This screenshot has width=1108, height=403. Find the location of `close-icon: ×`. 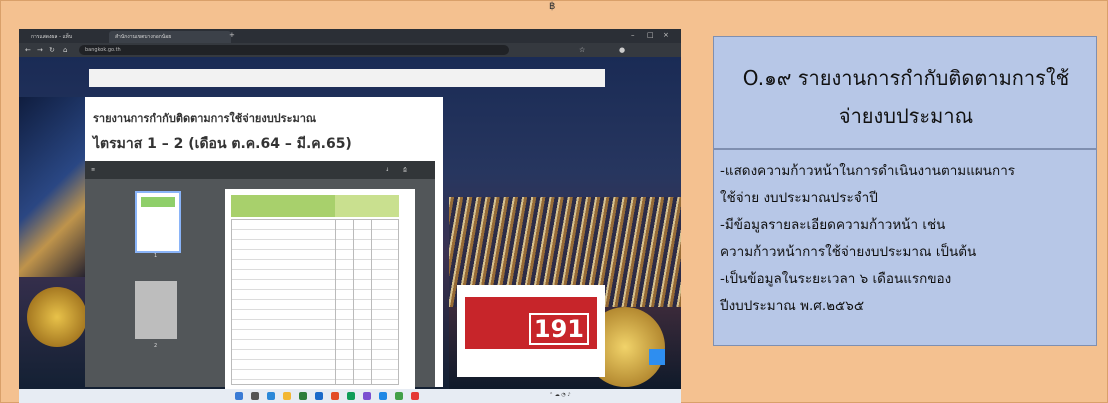

close-icon: × is located at coordinates (666, 35).